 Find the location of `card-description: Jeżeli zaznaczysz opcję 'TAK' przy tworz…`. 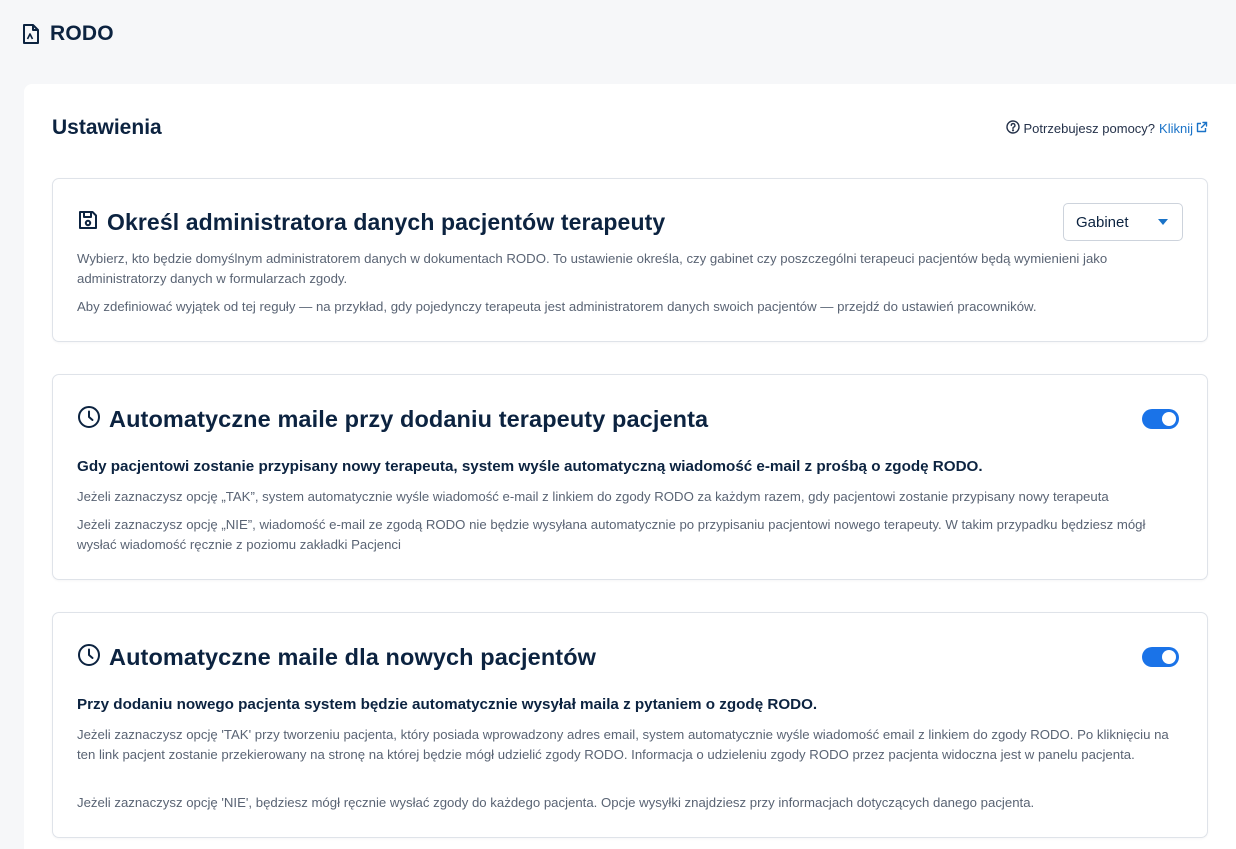

card-description: Jeżeli zaznaczysz opcję 'TAK' przy tworz… is located at coordinates (623, 744).